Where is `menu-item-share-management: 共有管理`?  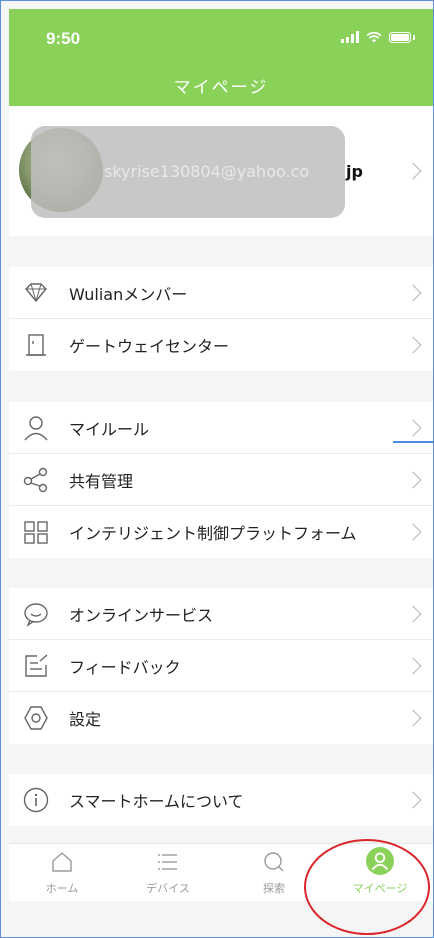
menu-item-share-management: 共有管理 is located at coordinates (221, 480).